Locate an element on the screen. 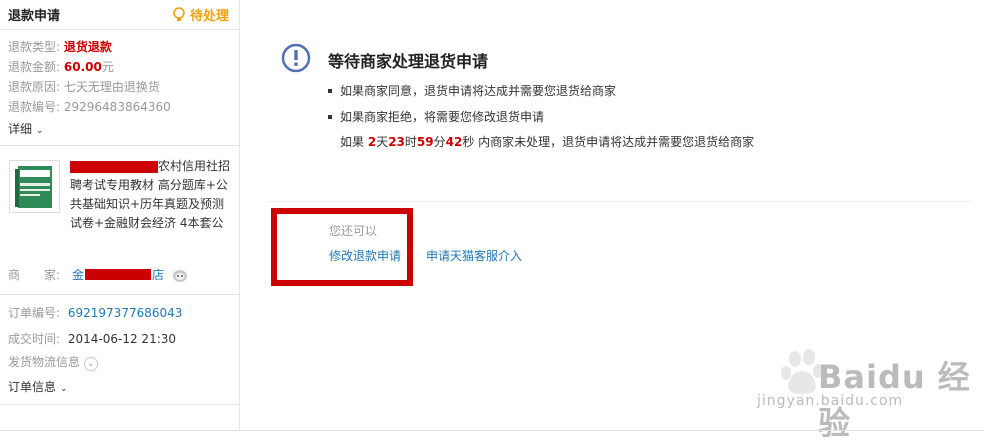  exclamation-info-icon is located at coordinates (296, 58).